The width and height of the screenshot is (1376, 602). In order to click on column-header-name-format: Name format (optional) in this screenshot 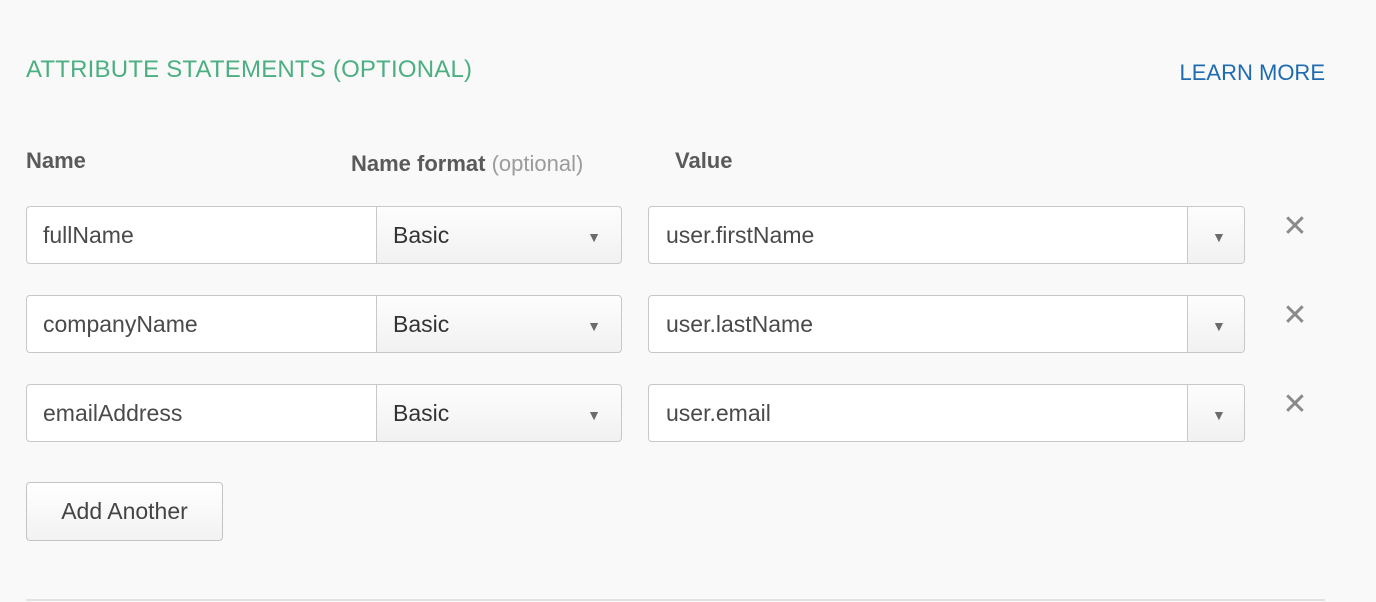, I will do `click(467, 164)`.